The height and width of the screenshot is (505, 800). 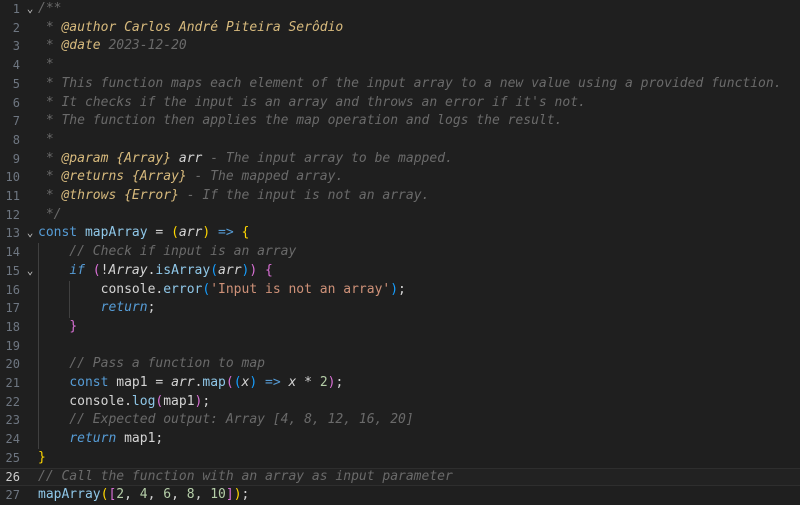 What do you see at coordinates (151, 364) in the screenshot?
I see `code-text: // Pass a function to map` at bounding box center [151, 364].